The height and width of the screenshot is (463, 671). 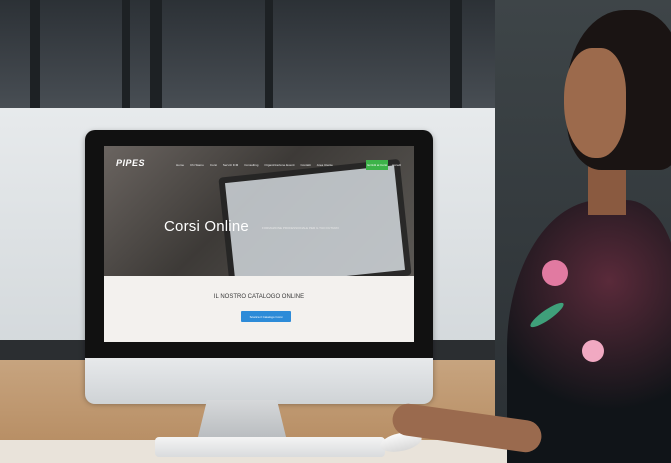 What do you see at coordinates (259, 297) in the screenshot?
I see `catalog-title: IL NOSTRO CATALOGO ONLINE` at bounding box center [259, 297].